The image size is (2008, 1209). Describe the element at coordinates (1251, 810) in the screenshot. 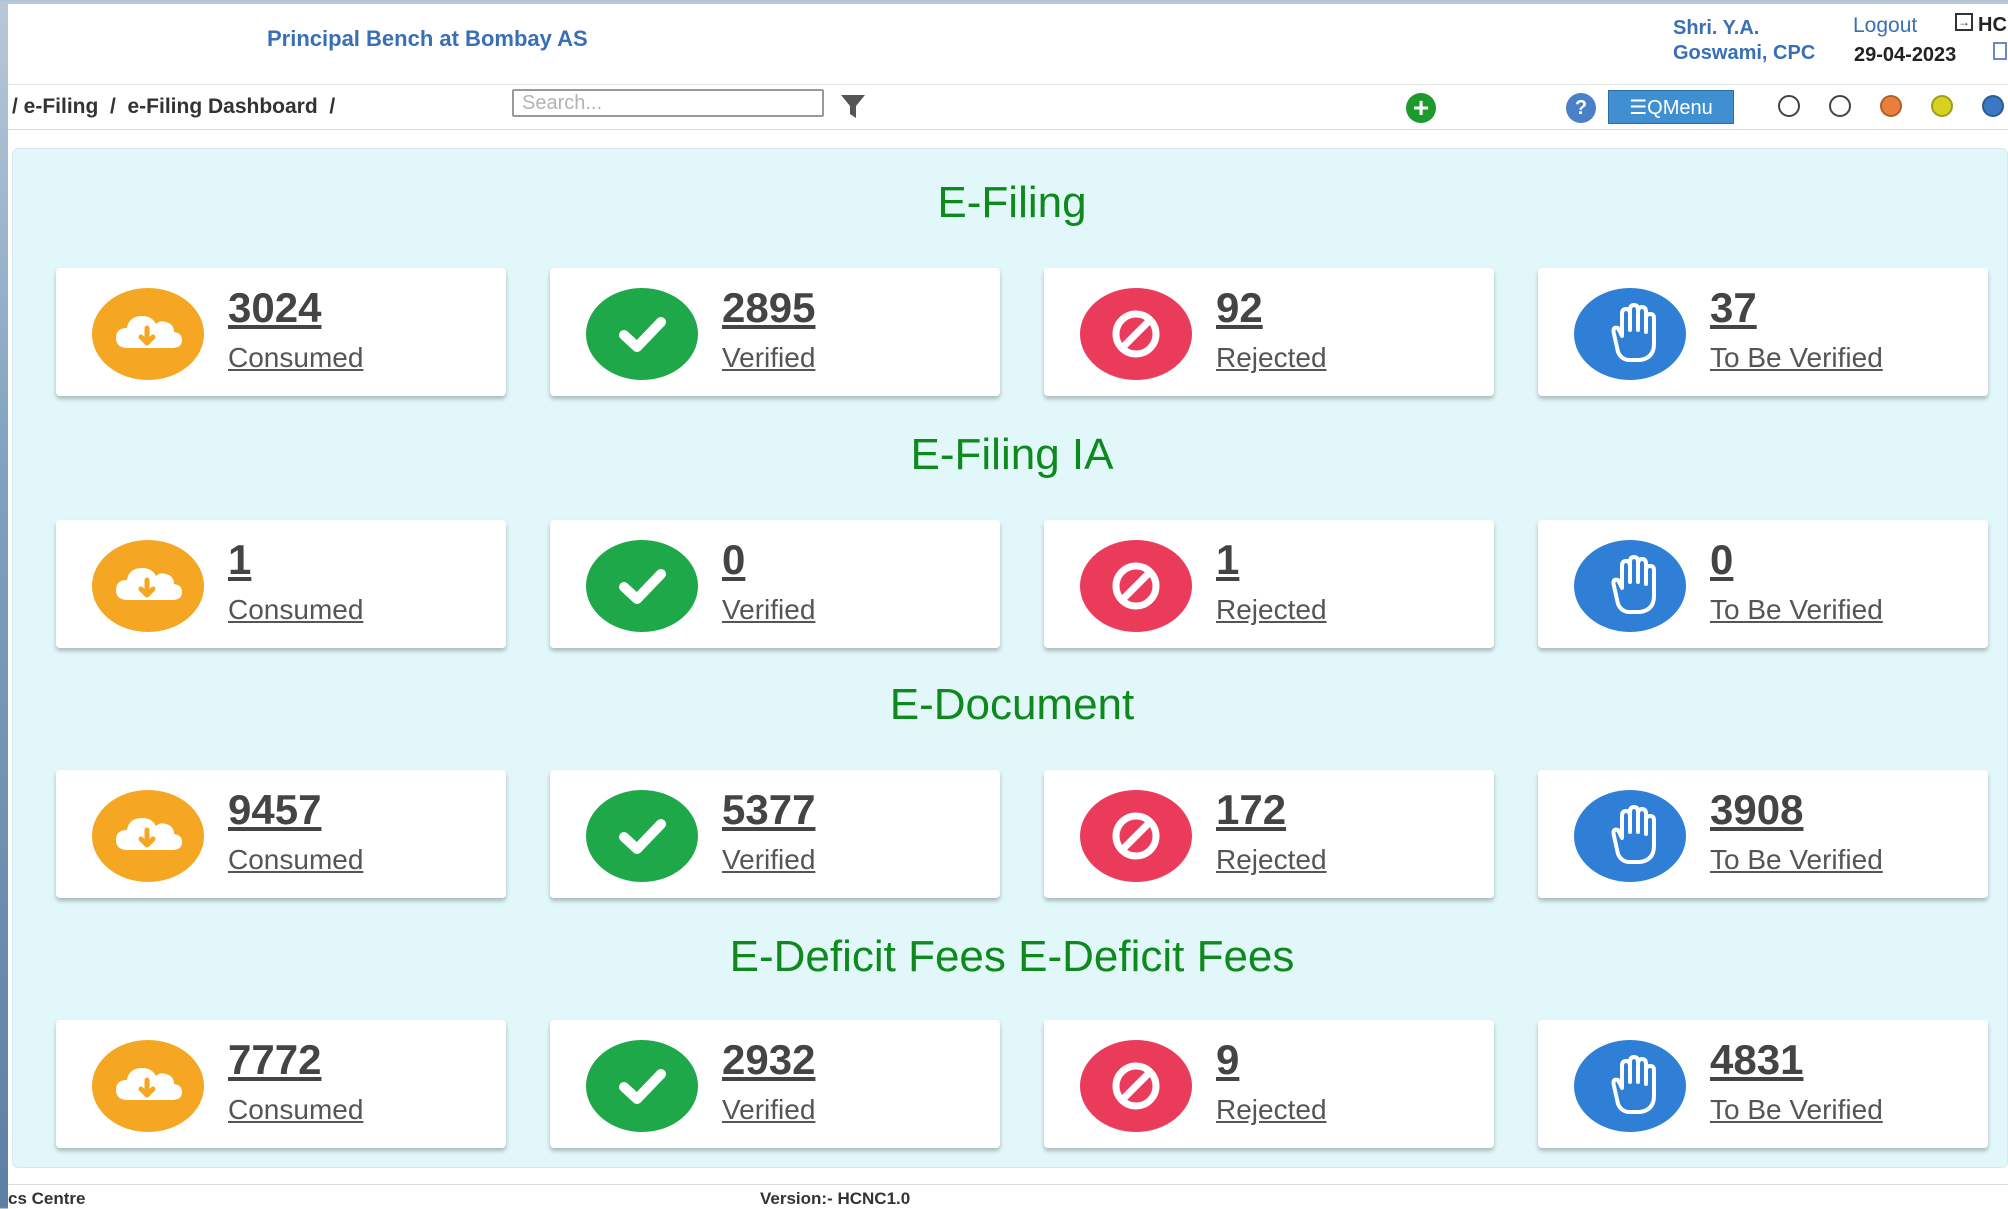

I see `stat-count-link: 172` at that location.